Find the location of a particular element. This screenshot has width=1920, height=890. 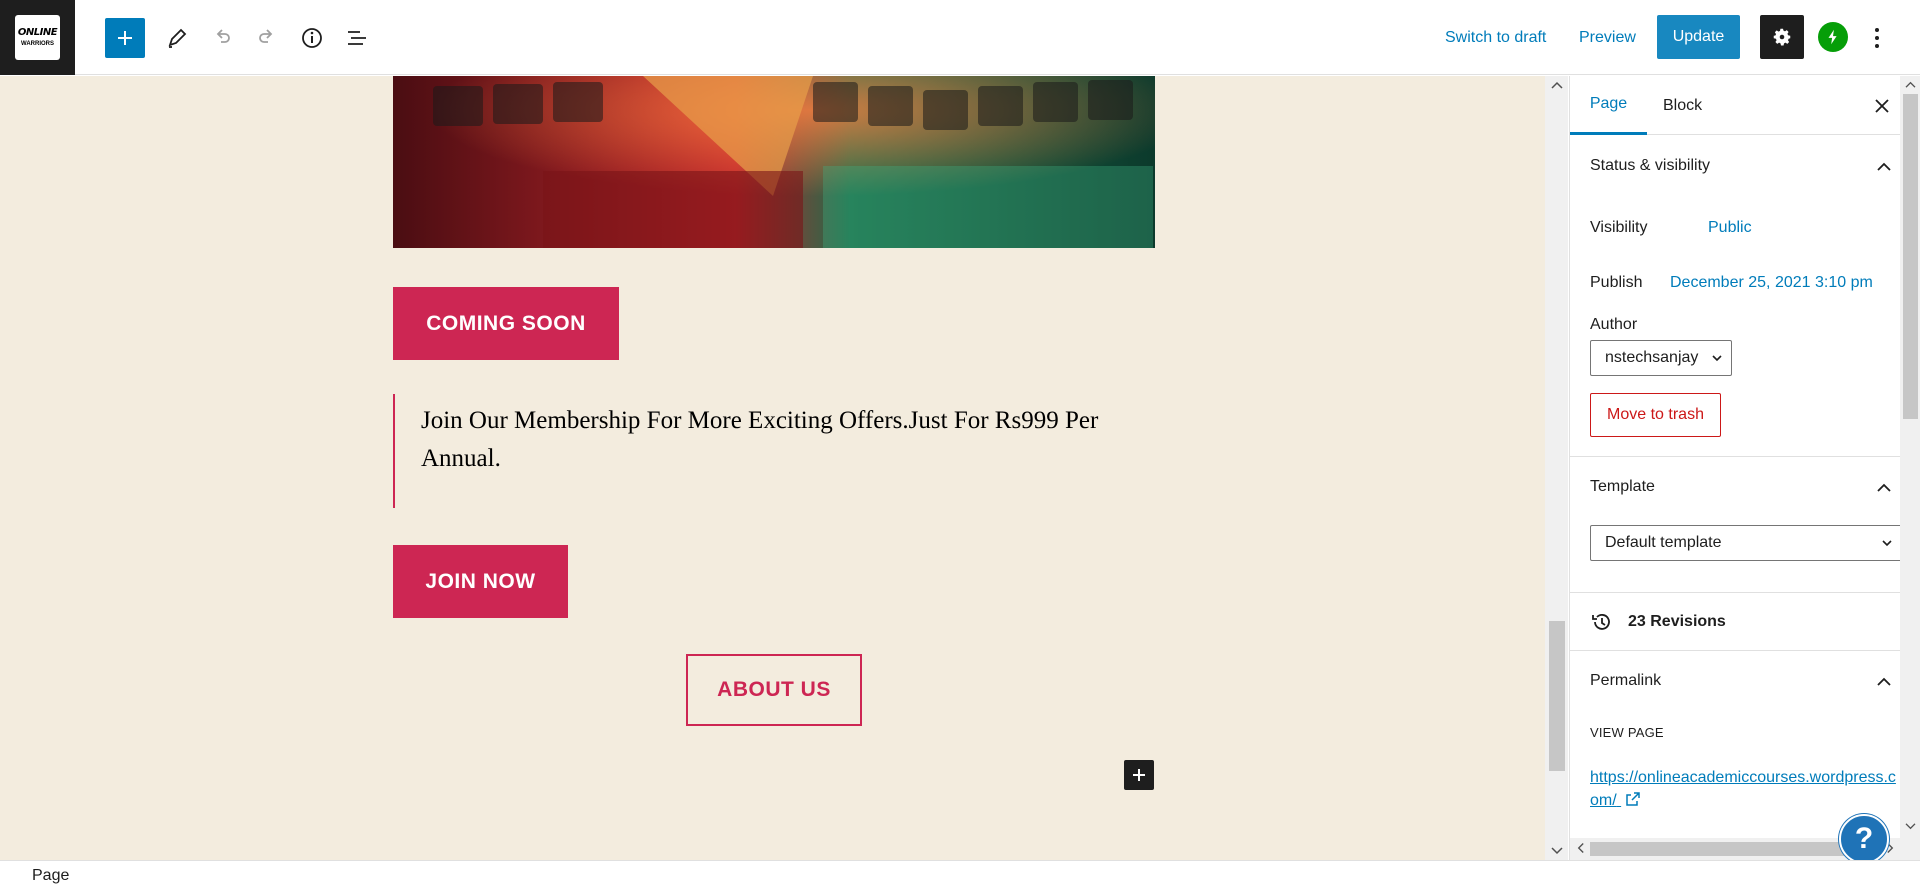

external-link-icon is located at coordinates (1633, 799).